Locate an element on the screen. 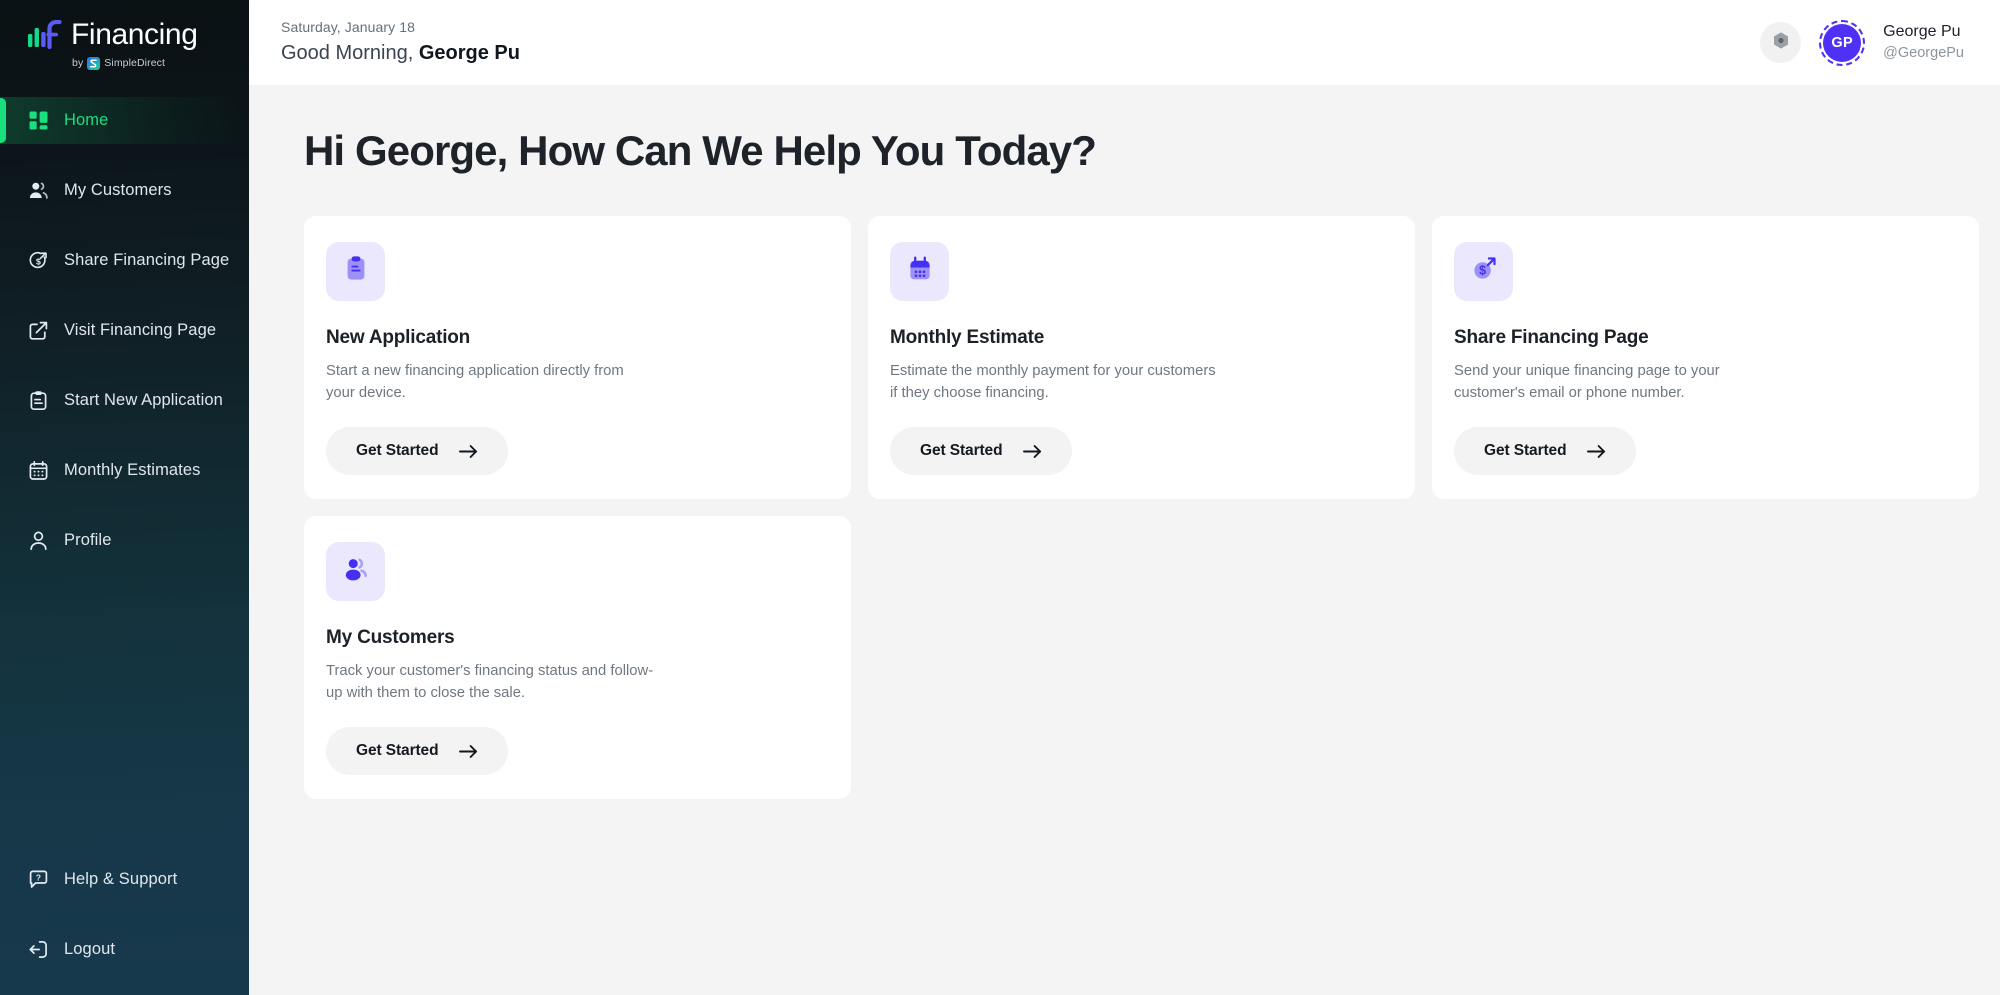 Image resolution: width=2000 pixels, height=995 pixels. user-handle: @GeorgePu is located at coordinates (1923, 52).